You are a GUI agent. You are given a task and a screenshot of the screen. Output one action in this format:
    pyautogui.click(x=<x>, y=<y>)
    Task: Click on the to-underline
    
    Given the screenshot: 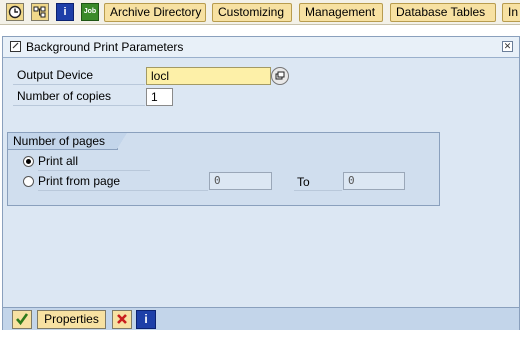 What is the action you would take?
    pyautogui.click(x=318, y=190)
    